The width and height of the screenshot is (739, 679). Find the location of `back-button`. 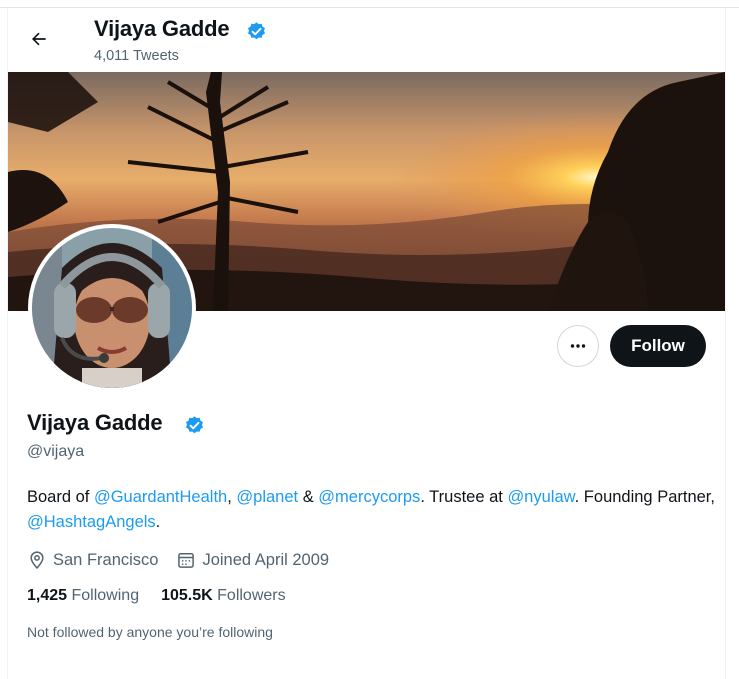

back-button is located at coordinates (39, 39).